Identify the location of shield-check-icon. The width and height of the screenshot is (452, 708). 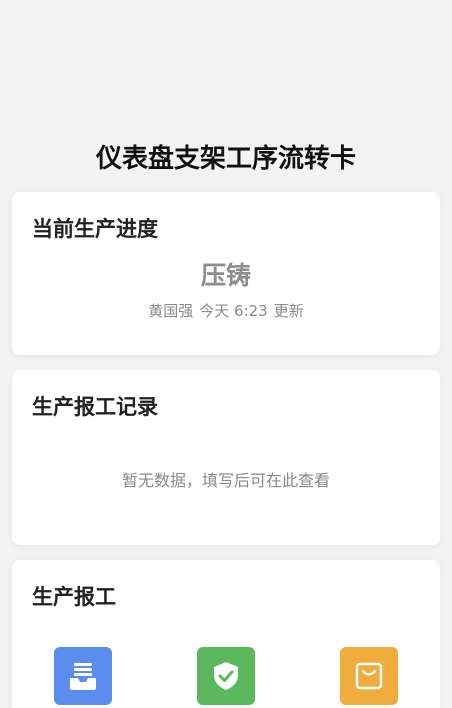
(226, 676).